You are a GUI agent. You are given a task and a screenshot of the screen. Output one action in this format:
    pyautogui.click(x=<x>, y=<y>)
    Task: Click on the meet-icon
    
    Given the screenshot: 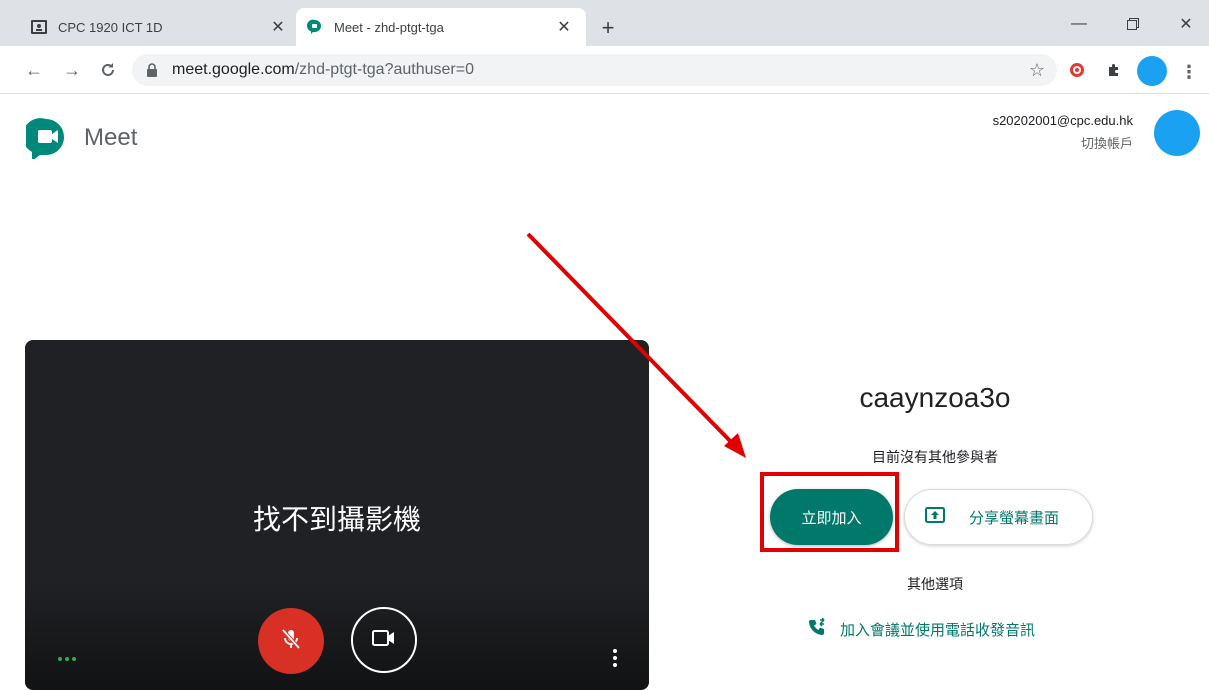 What is the action you would take?
    pyautogui.click(x=315, y=27)
    